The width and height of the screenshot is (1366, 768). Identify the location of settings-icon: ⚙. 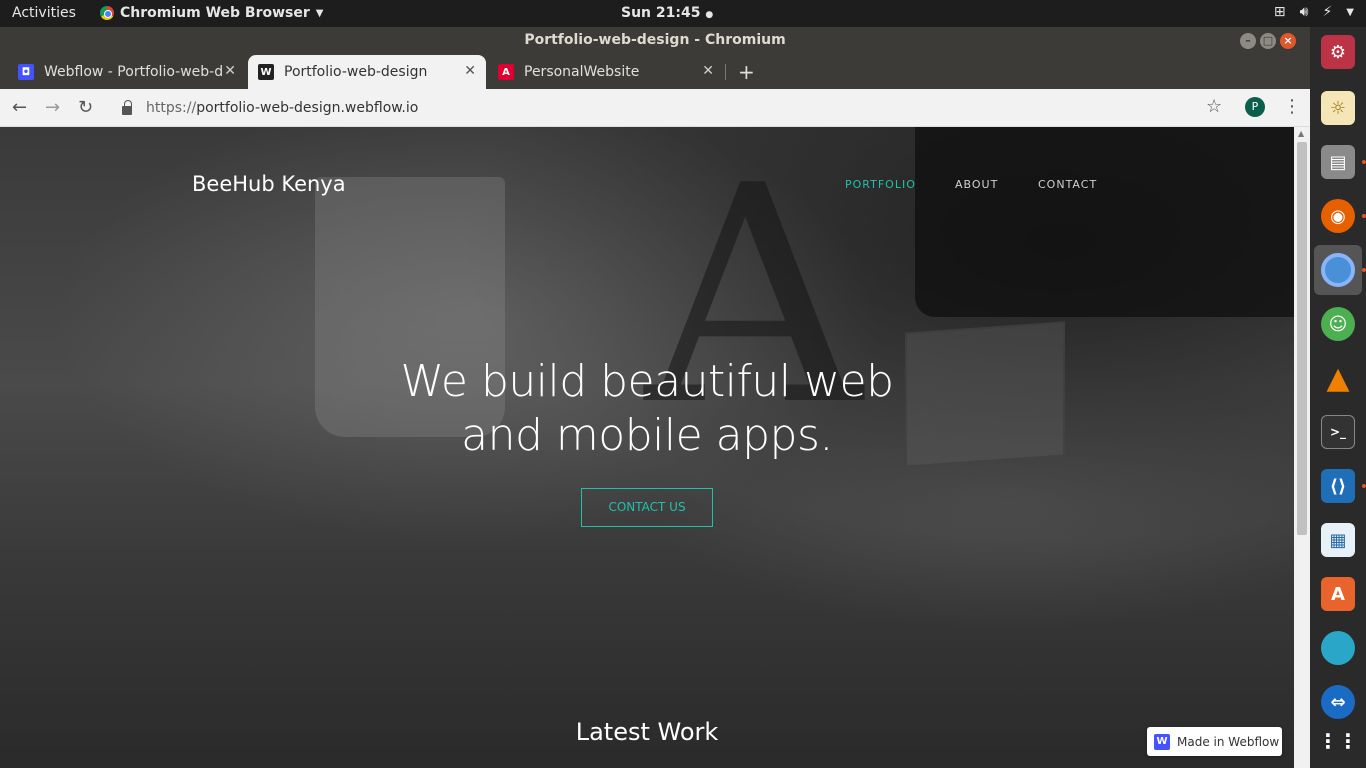
(1338, 52).